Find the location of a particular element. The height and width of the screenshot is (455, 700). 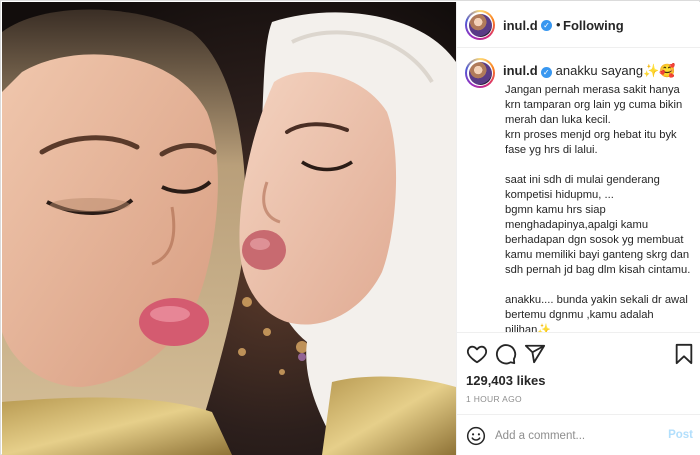

bookmark-icon is located at coordinates (684, 354).